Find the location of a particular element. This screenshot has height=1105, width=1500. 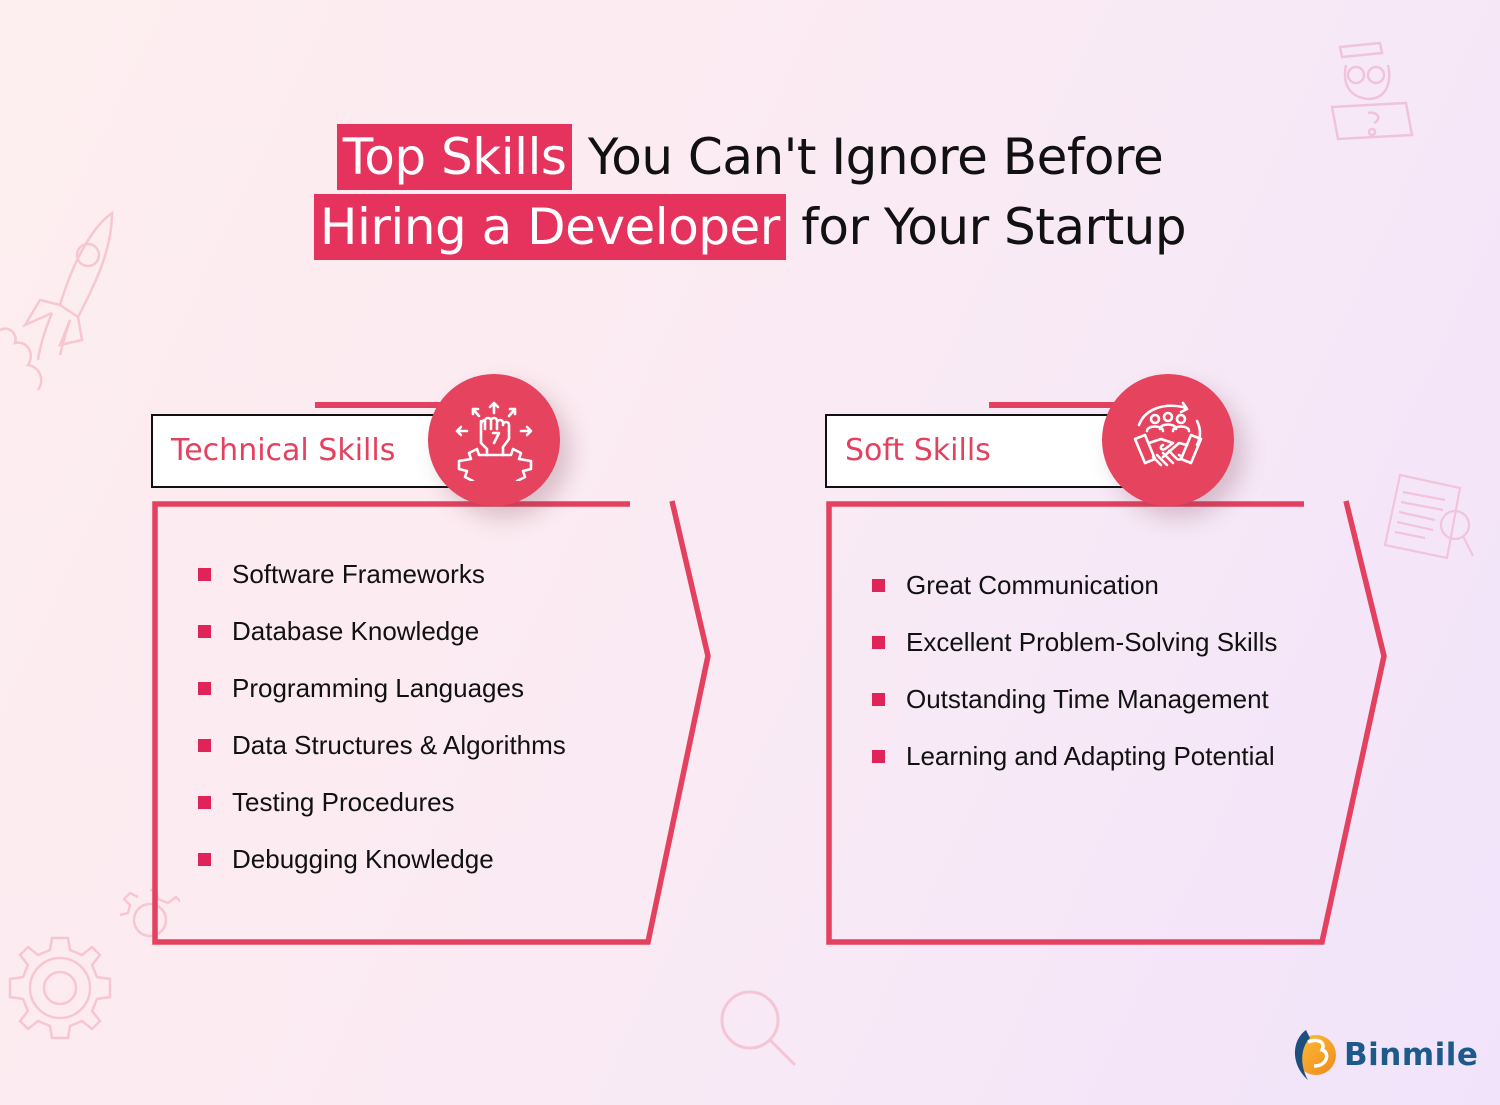

team-handshake-badge is located at coordinates (1168, 440).